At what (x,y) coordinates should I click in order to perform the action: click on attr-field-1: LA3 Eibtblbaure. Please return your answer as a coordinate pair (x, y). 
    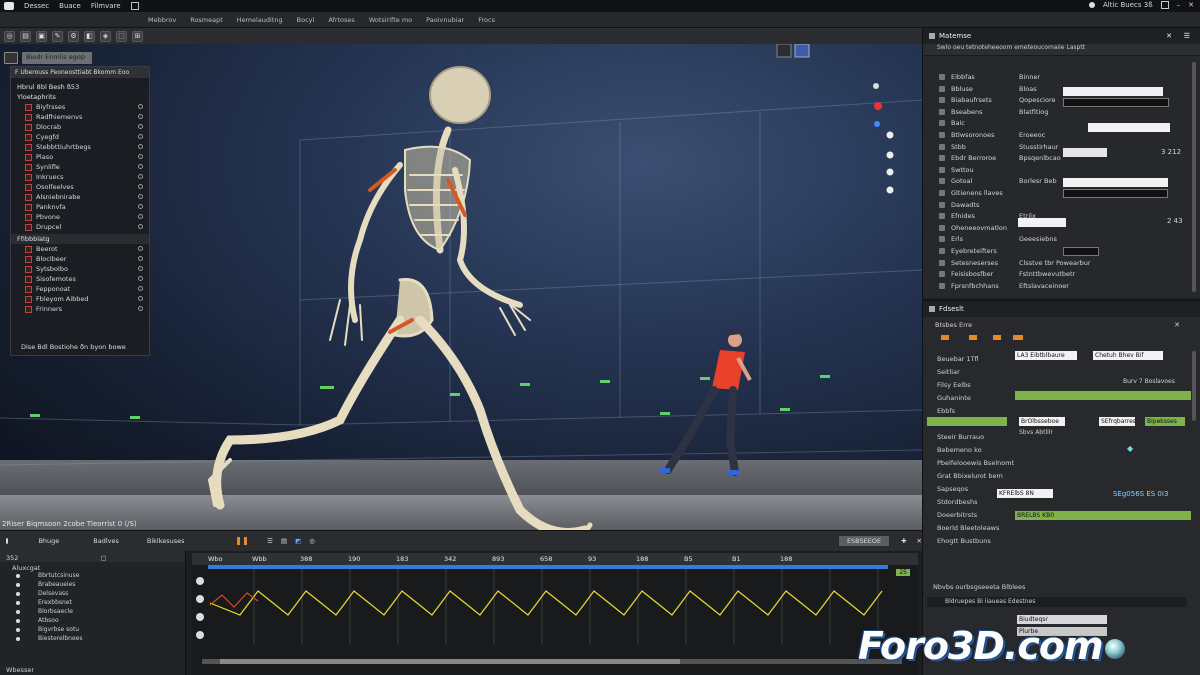
    Looking at the image, I should click on (1046, 355).